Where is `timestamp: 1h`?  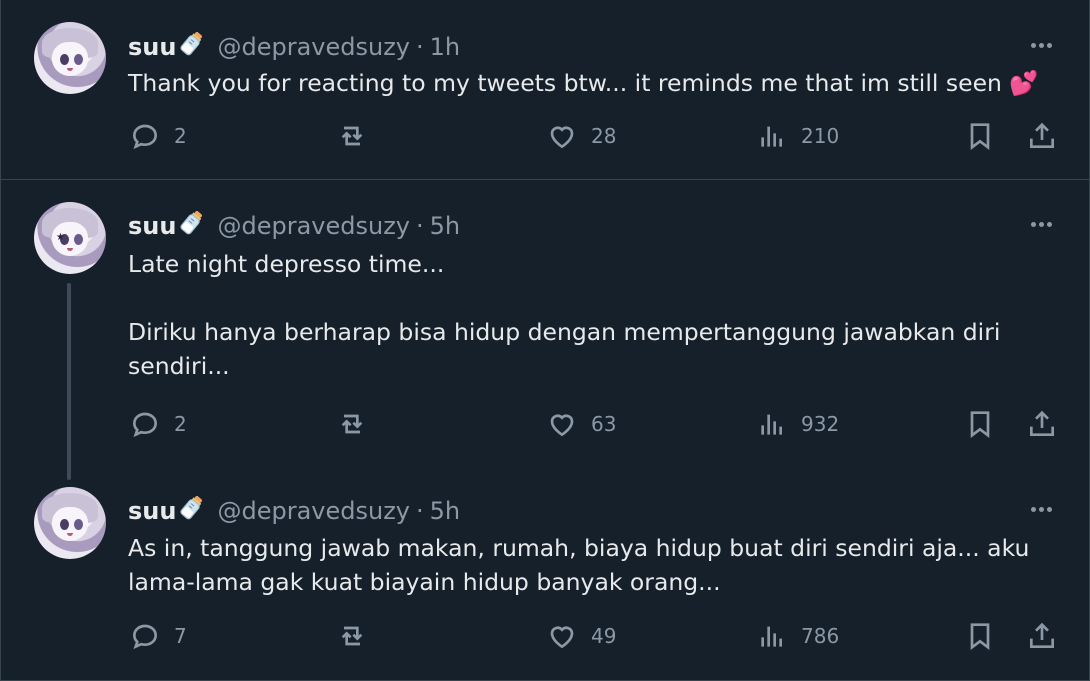
timestamp: 1h is located at coordinates (445, 47).